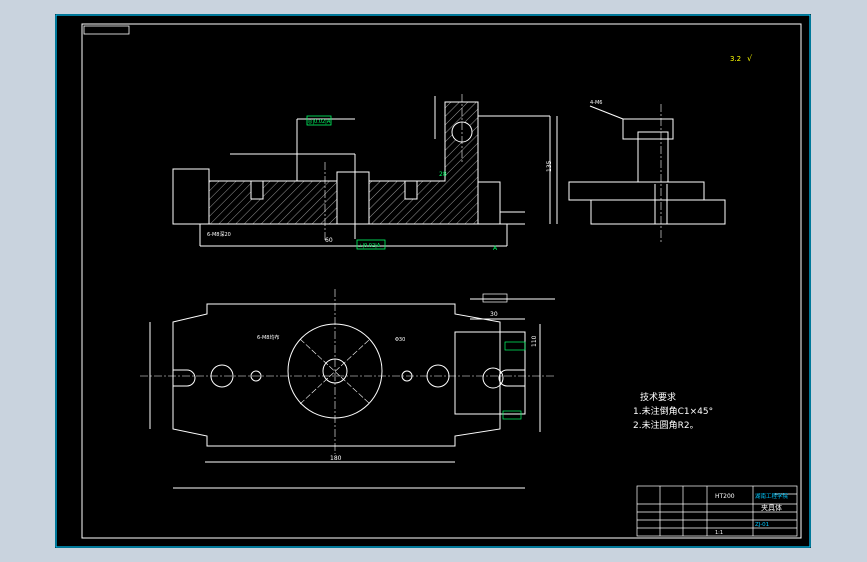 This screenshot has height=562, width=867. What do you see at coordinates (369, 246) in the screenshot?
I see `tolerance-text-2: ⊥|0.02|A` at bounding box center [369, 246].